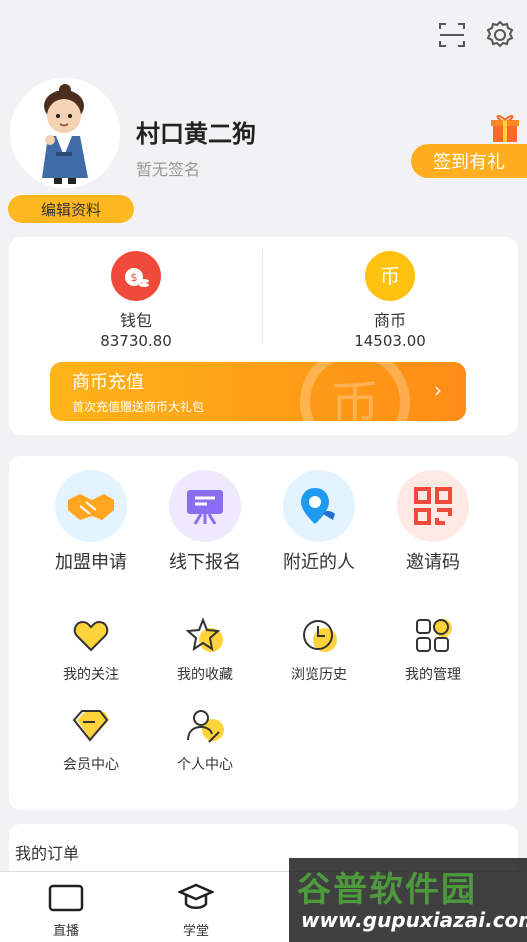 The width and height of the screenshot is (527, 942). I want to click on menu-item-following: 我的关注, so click(91, 650).